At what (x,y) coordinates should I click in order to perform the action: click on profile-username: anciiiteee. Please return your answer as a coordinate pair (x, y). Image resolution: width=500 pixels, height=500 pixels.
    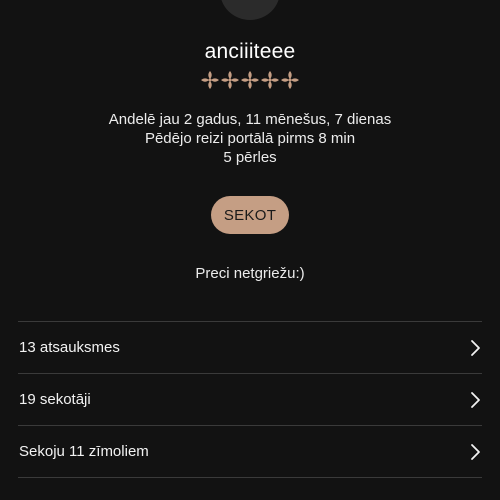
    Looking at the image, I should click on (250, 51).